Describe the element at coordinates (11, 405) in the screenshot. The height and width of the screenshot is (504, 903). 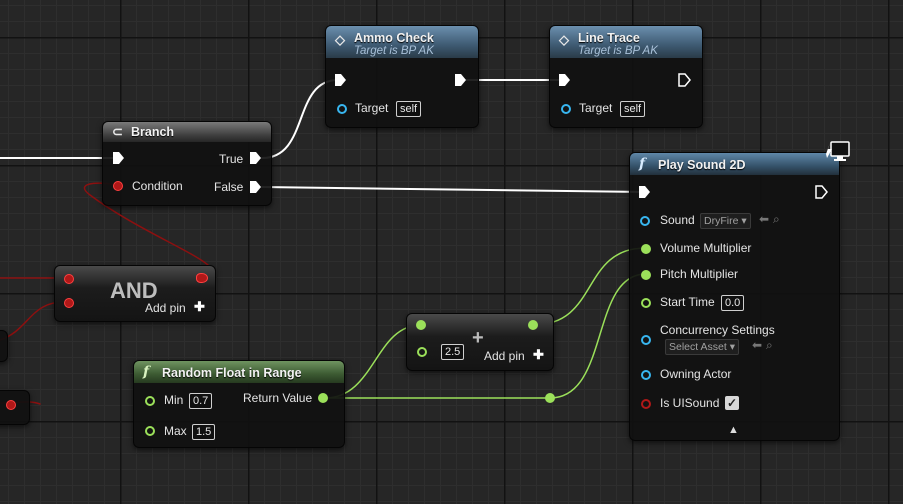
I see `offscreen-node-pin` at that location.